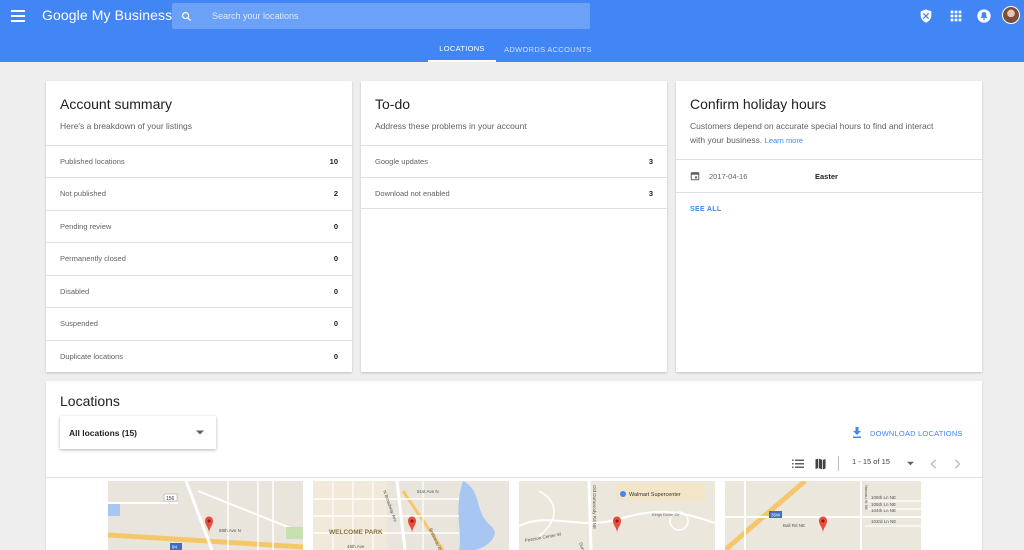  Describe the element at coordinates (514, 193) in the screenshot. I see `todo-row-download-not-enabled: Download not enabled 3` at that location.